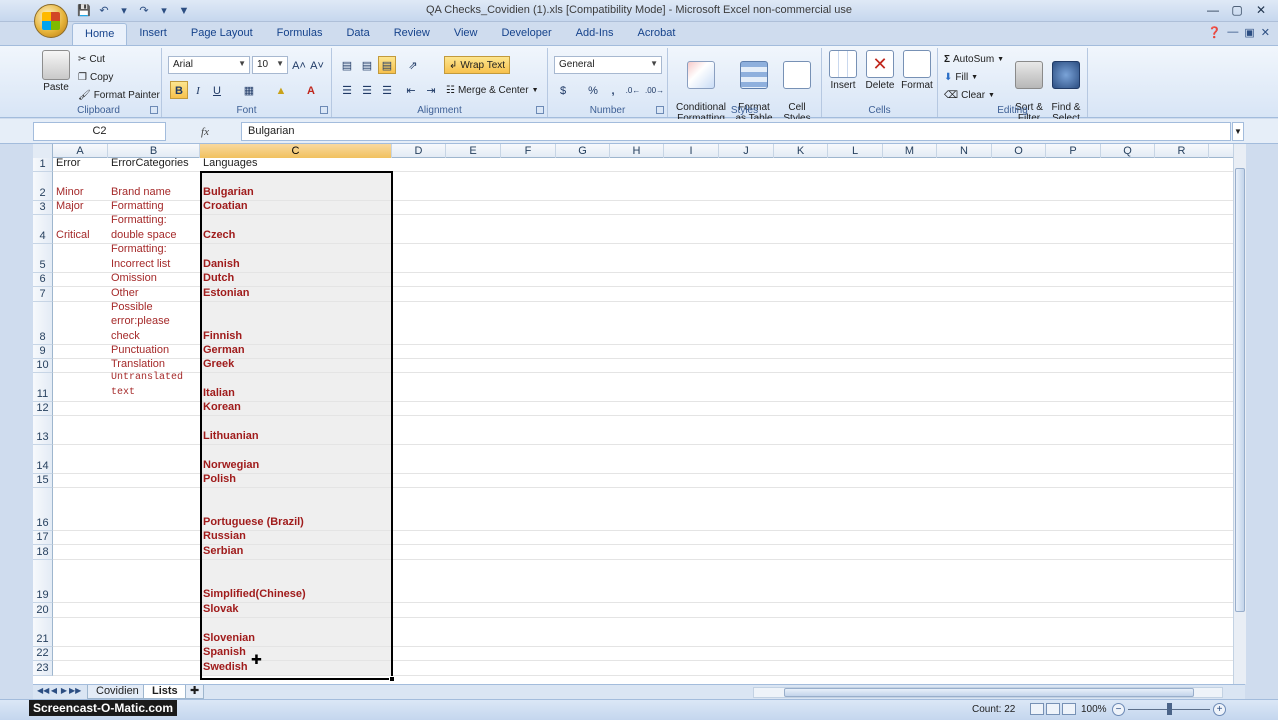 The image size is (1278, 720). What do you see at coordinates (477, 65) in the screenshot?
I see `wrap-text-button: ↲ Wrap Text` at bounding box center [477, 65].